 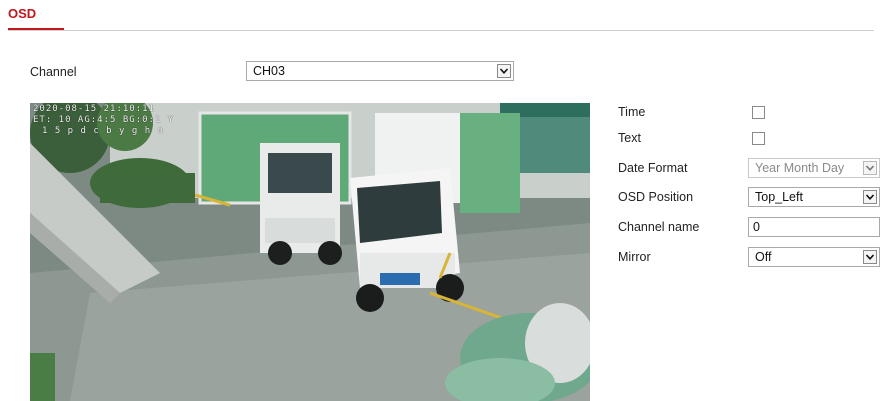 I want to click on channel-name-input: 0, so click(x=814, y=227).